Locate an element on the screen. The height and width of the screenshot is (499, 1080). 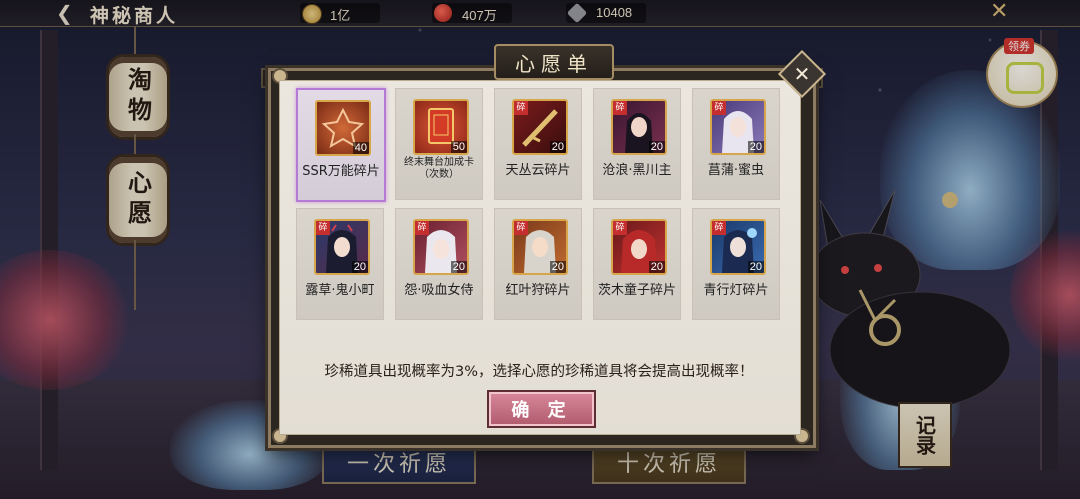
kurokawa-icon: 碎 20 is located at coordinates (639, 127).